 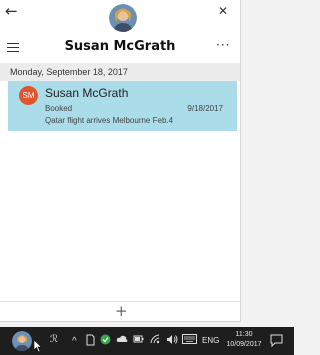 What do you see at coordinates (223, 11) in the screenshot?
I see `close-button: ✕` at bounding box center [223, 11].